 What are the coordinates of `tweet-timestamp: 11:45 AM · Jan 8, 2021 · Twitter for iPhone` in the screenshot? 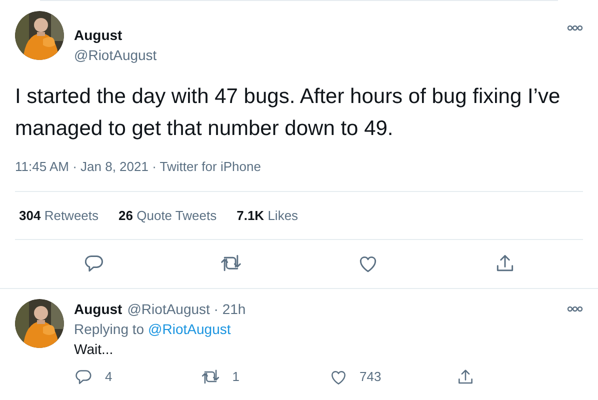 It's located at (299, 166).